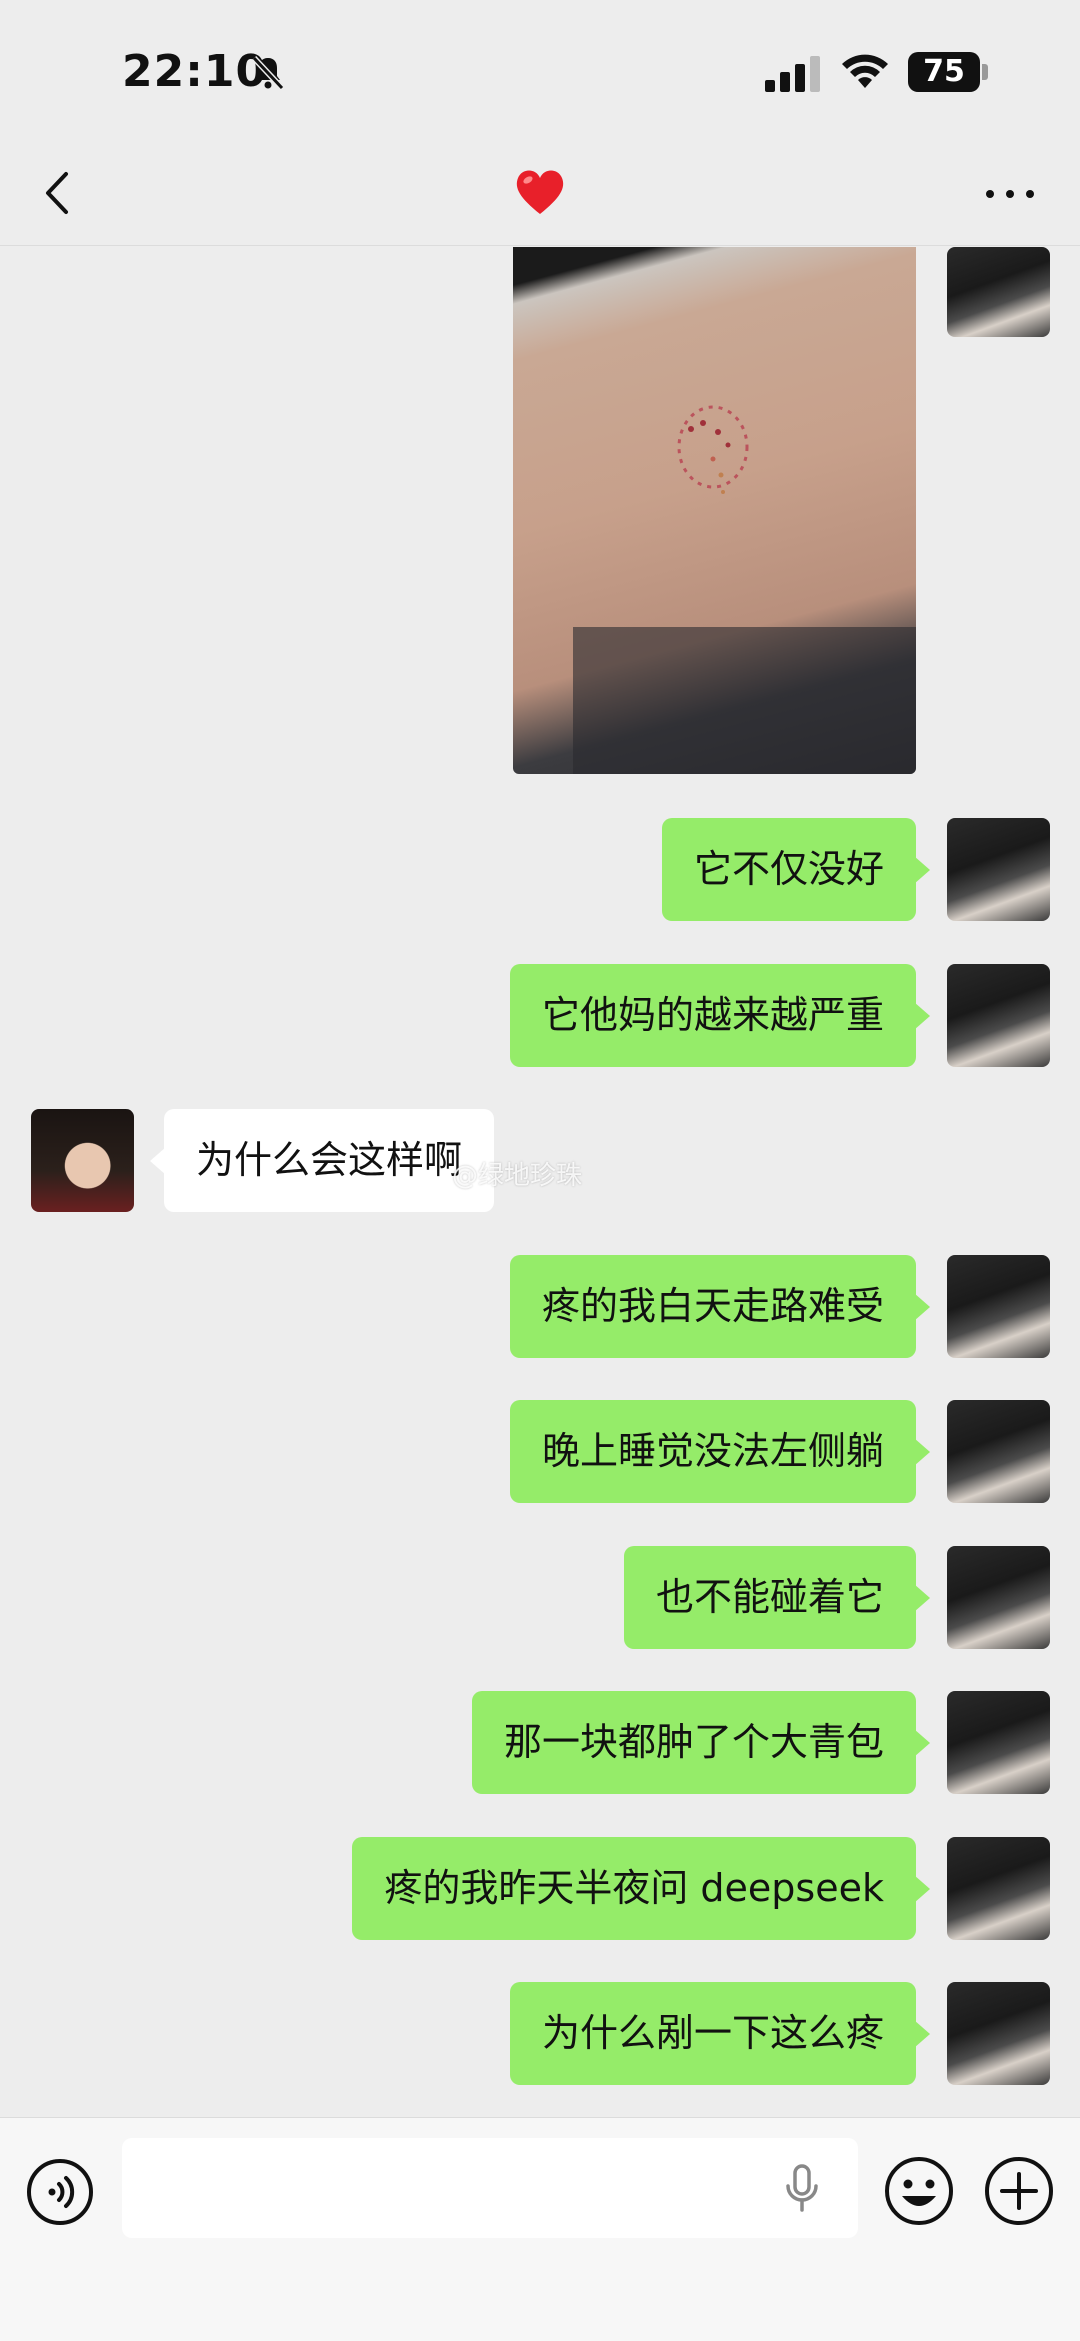 The width and height of the screenshot is (1080, 2341). I want to click on status-bar: 22:10 75, so click(540, 70).